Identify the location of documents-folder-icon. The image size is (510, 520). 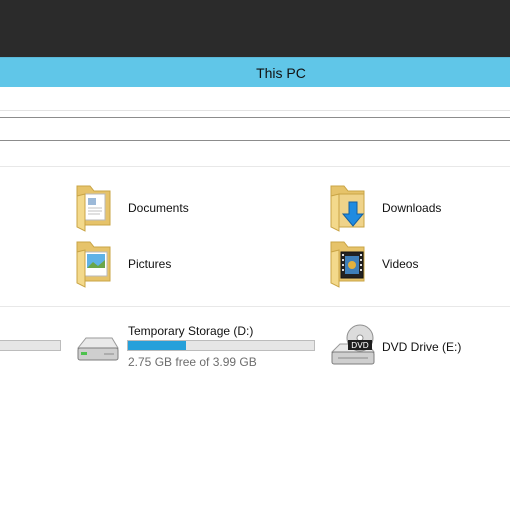
(93, 208).